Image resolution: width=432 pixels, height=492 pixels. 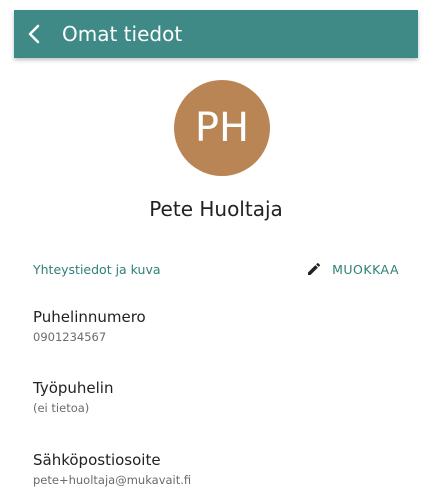 What do you see at coordinates (216, 326) in the screenshot?
I see `phone-field: Puhelinnumero 0901234567` at bounding box center [216, 326].